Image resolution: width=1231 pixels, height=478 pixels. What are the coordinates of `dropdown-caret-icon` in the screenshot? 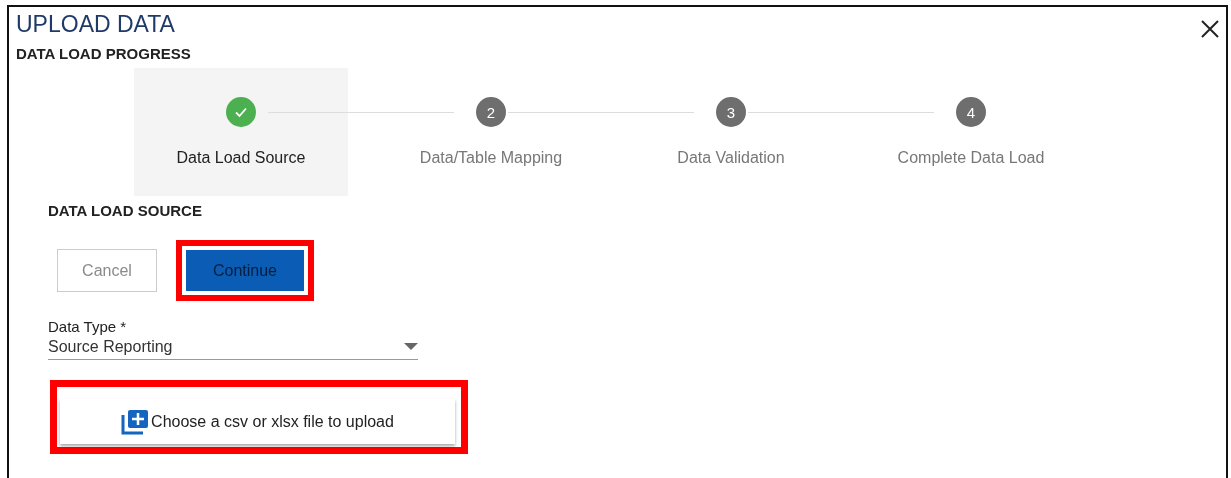 It's located at (411, 347).